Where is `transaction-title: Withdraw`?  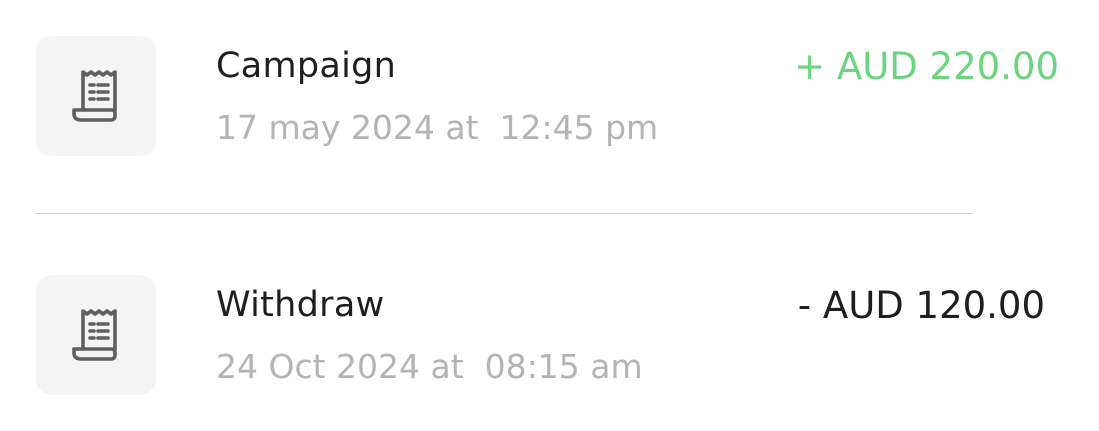
transaction-title: Withdraw is located at coordinates (300, 305).